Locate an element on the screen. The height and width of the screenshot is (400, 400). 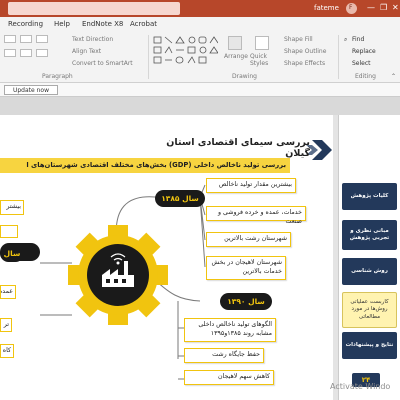
shape-outline-button: Shape Outline is located at coordinates (305, 51).